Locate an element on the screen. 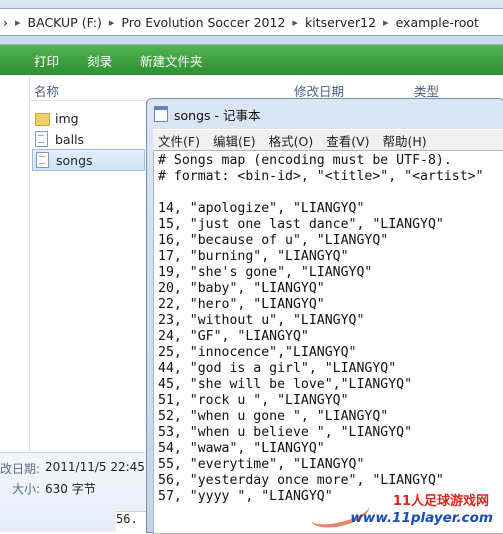 The height and width of the screenshot is (534, 503). notepad-line: 45, "she will be love","LIANGYQ" is located at coordinates (285, 384).